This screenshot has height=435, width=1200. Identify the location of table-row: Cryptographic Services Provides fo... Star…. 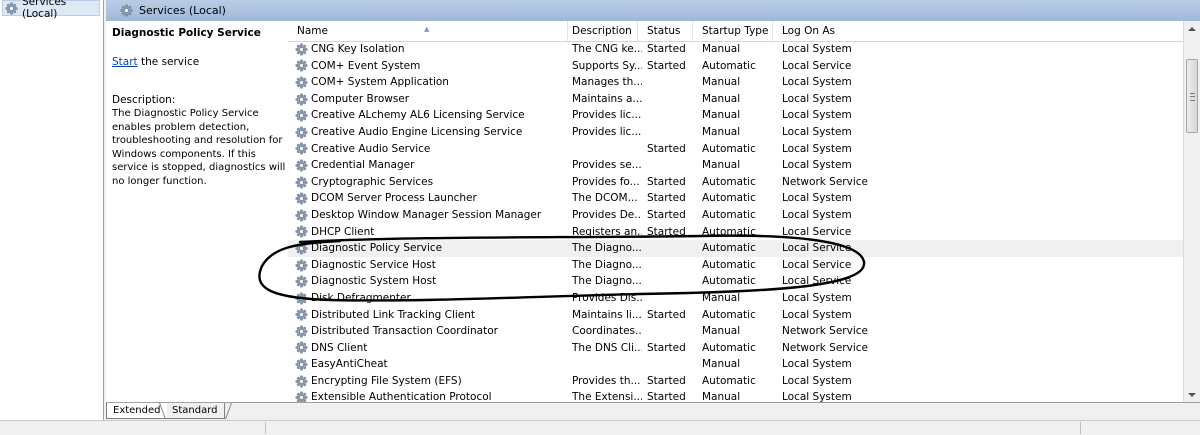
(735, 182).